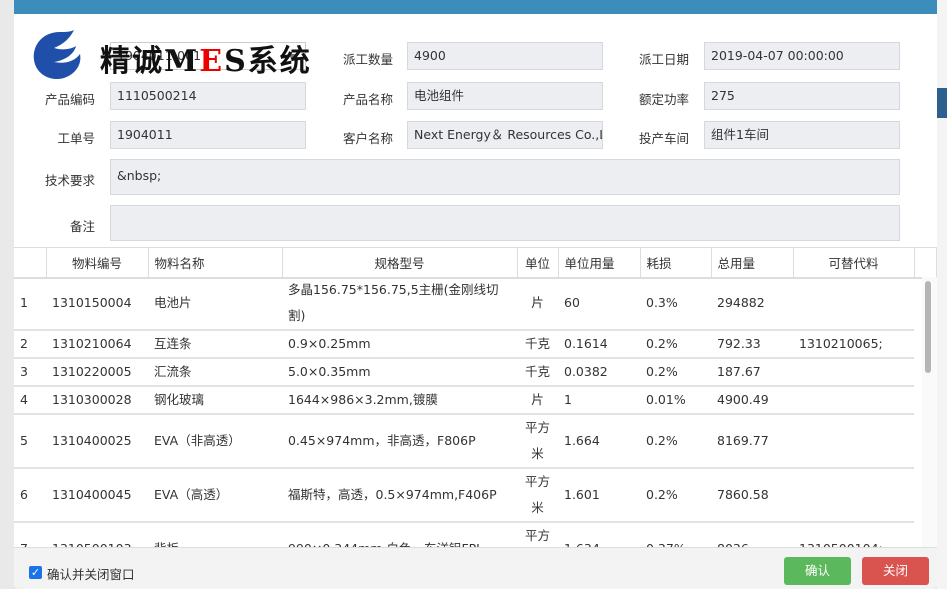 The image size is (947, 589). I want to click on confirm-close-checkbox: ✓, so click(35, 572).